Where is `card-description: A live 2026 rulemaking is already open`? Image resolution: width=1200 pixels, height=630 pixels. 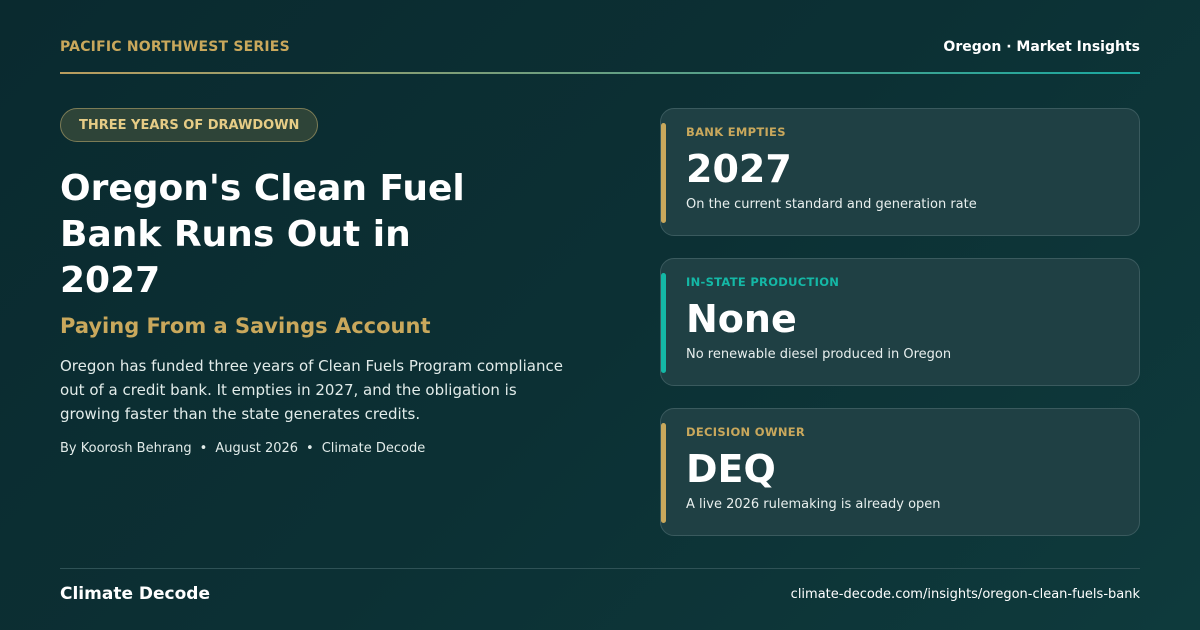
card-description: A live 2026 rulemaking is already open is located at coordinates (813, 504).